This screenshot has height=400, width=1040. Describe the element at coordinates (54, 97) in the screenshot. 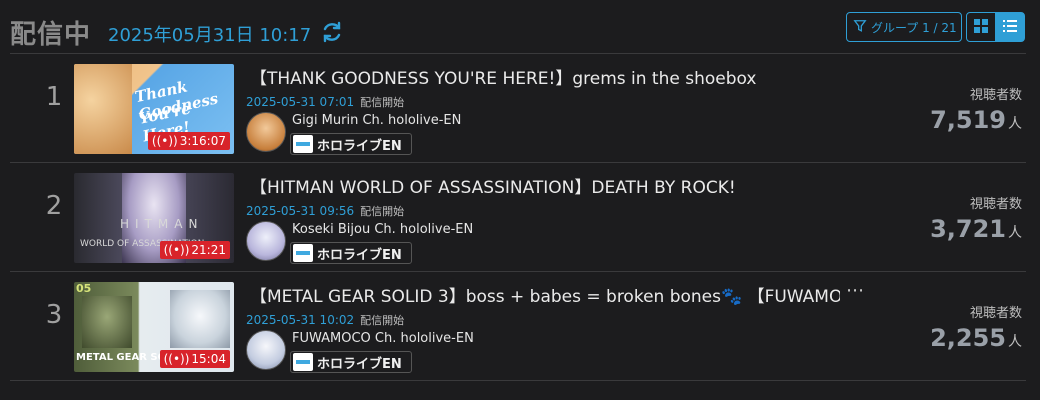

I see `rank-number: 1` at that location.